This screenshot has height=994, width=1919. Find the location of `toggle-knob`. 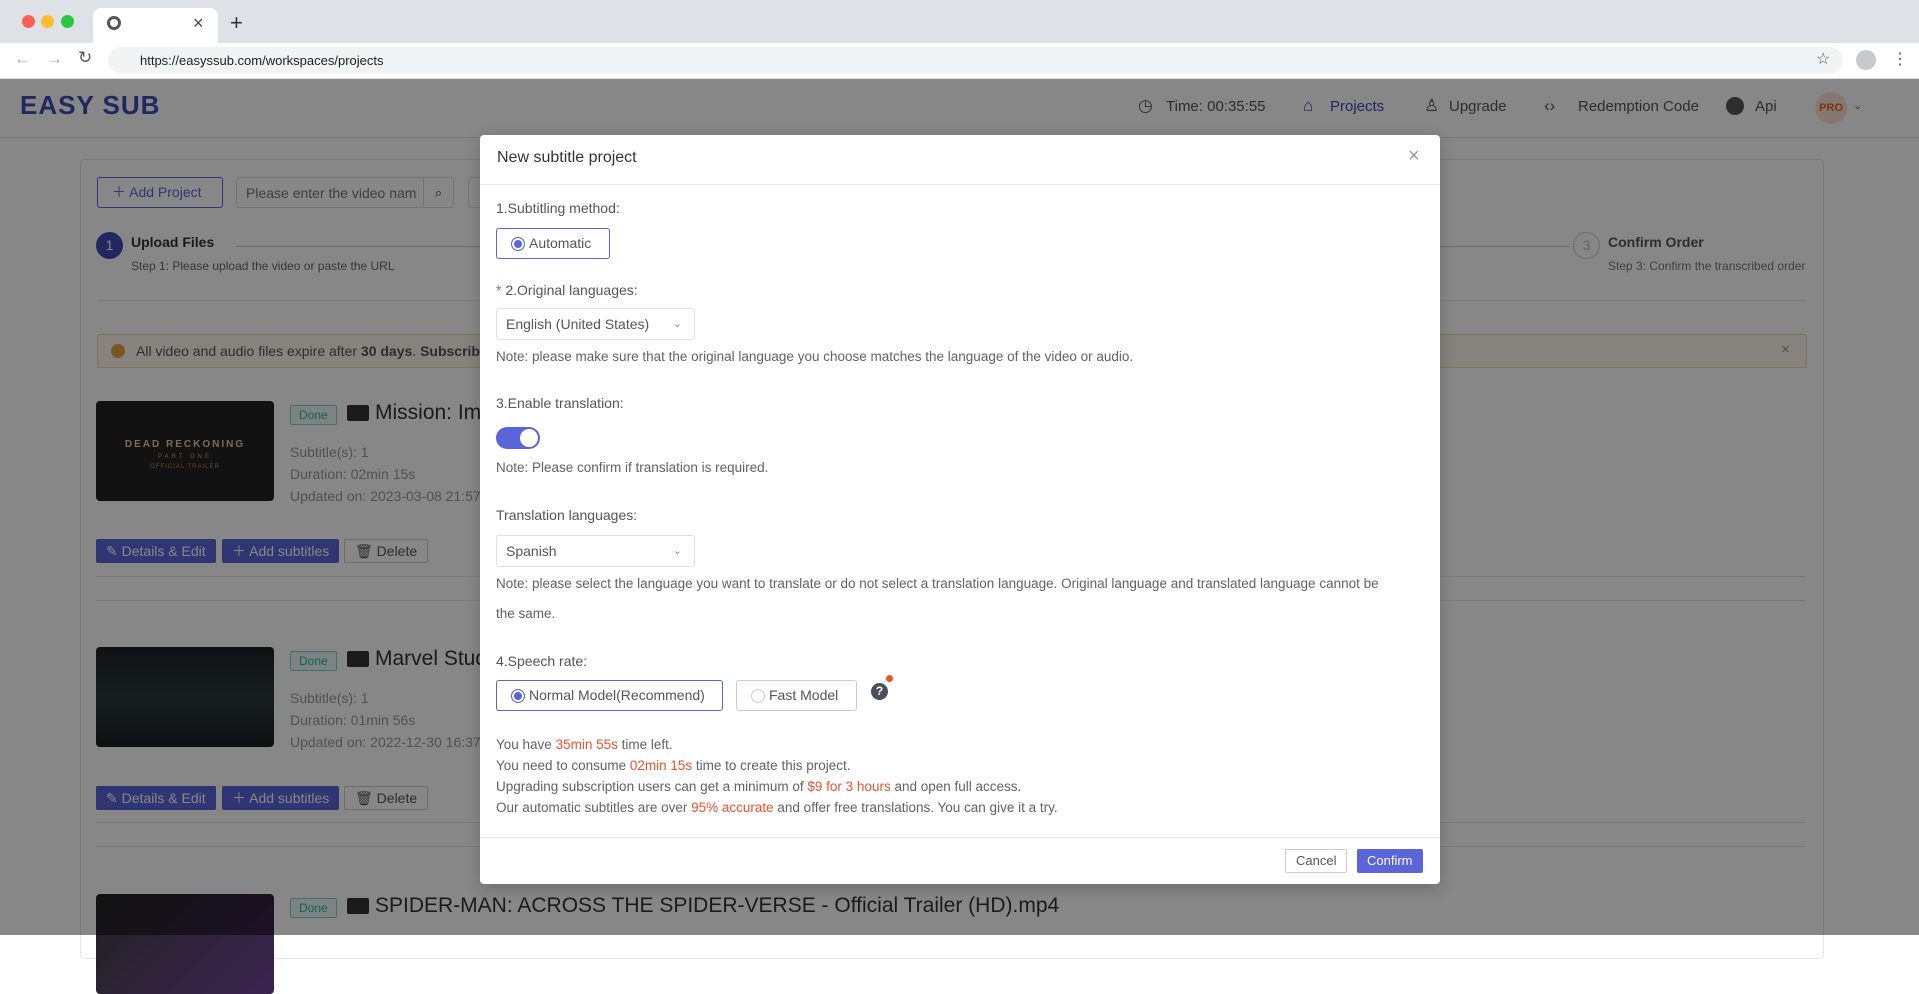

toggle-knob is located at coordinates (529, 438).